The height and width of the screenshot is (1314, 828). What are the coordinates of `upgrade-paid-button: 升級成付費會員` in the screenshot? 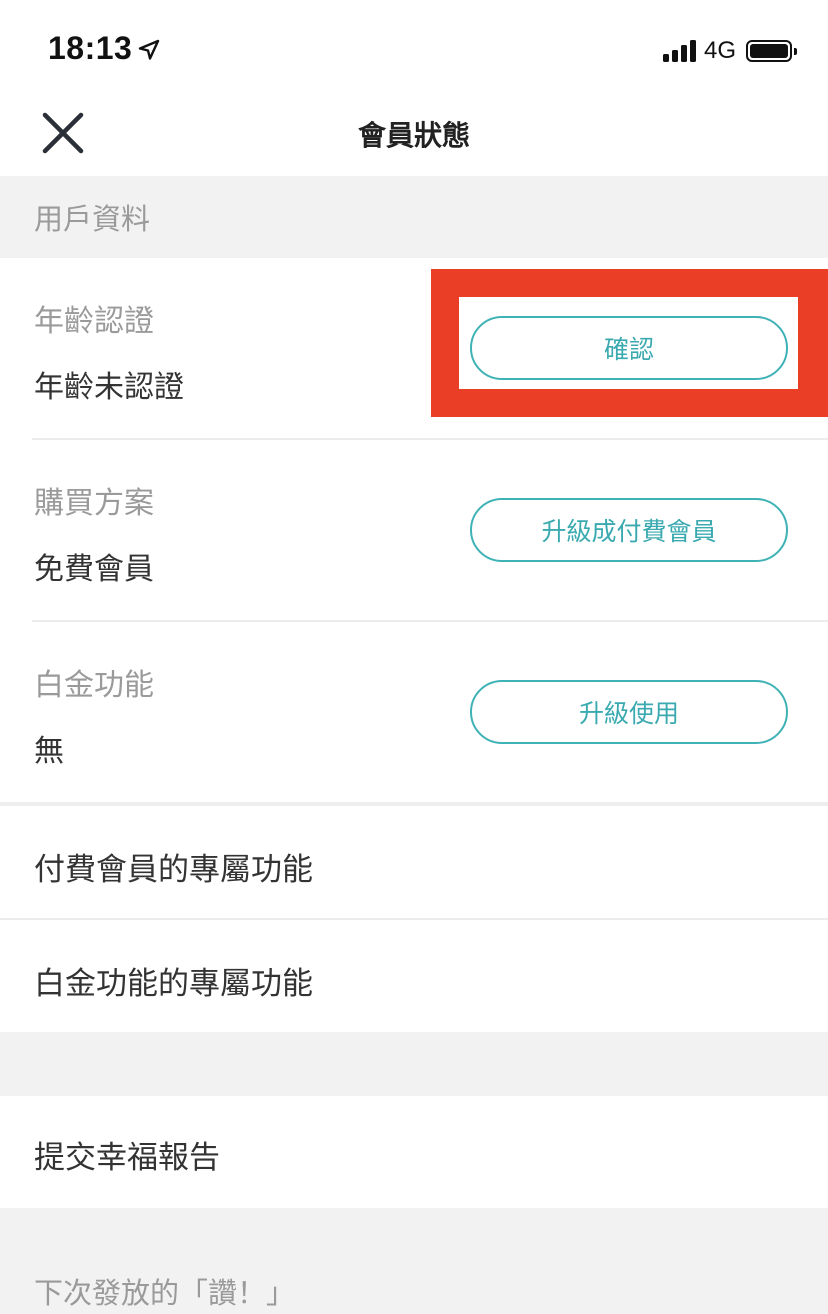 It's located at (629, 530).